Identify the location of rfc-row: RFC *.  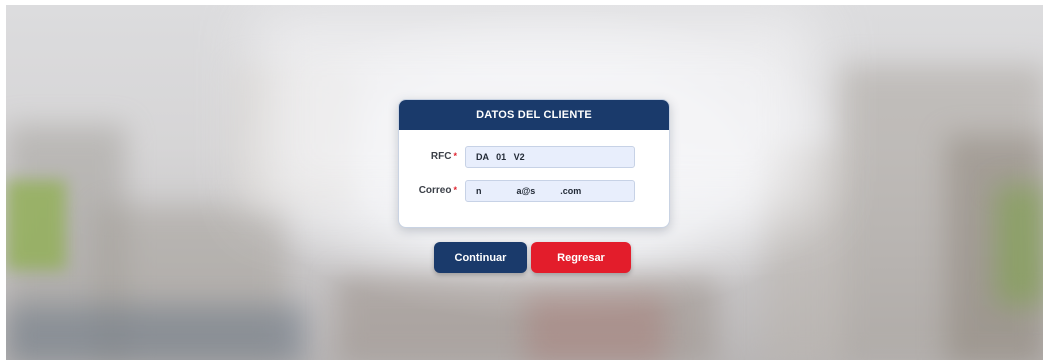
(534, 158).